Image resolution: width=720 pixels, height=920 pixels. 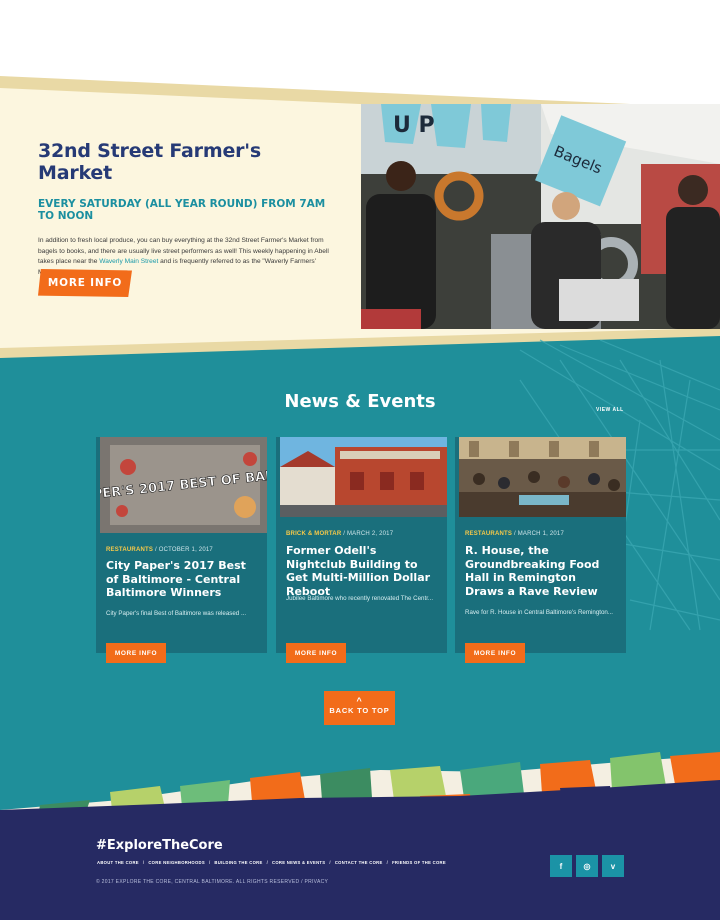 I want to click on news-card-meta: RESTAURANTS / OCTOBER 1, 2017, so click(x=159, y=550).